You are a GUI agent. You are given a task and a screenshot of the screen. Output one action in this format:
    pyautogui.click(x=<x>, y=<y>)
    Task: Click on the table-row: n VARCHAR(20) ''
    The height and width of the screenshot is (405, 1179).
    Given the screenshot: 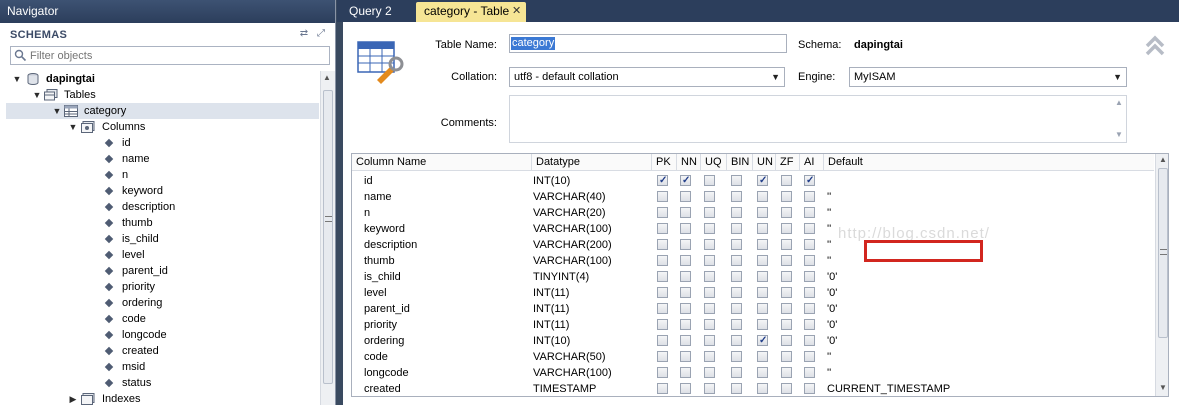 What is the action you would take?
    pyautogui.click(x=753, y=213)
    